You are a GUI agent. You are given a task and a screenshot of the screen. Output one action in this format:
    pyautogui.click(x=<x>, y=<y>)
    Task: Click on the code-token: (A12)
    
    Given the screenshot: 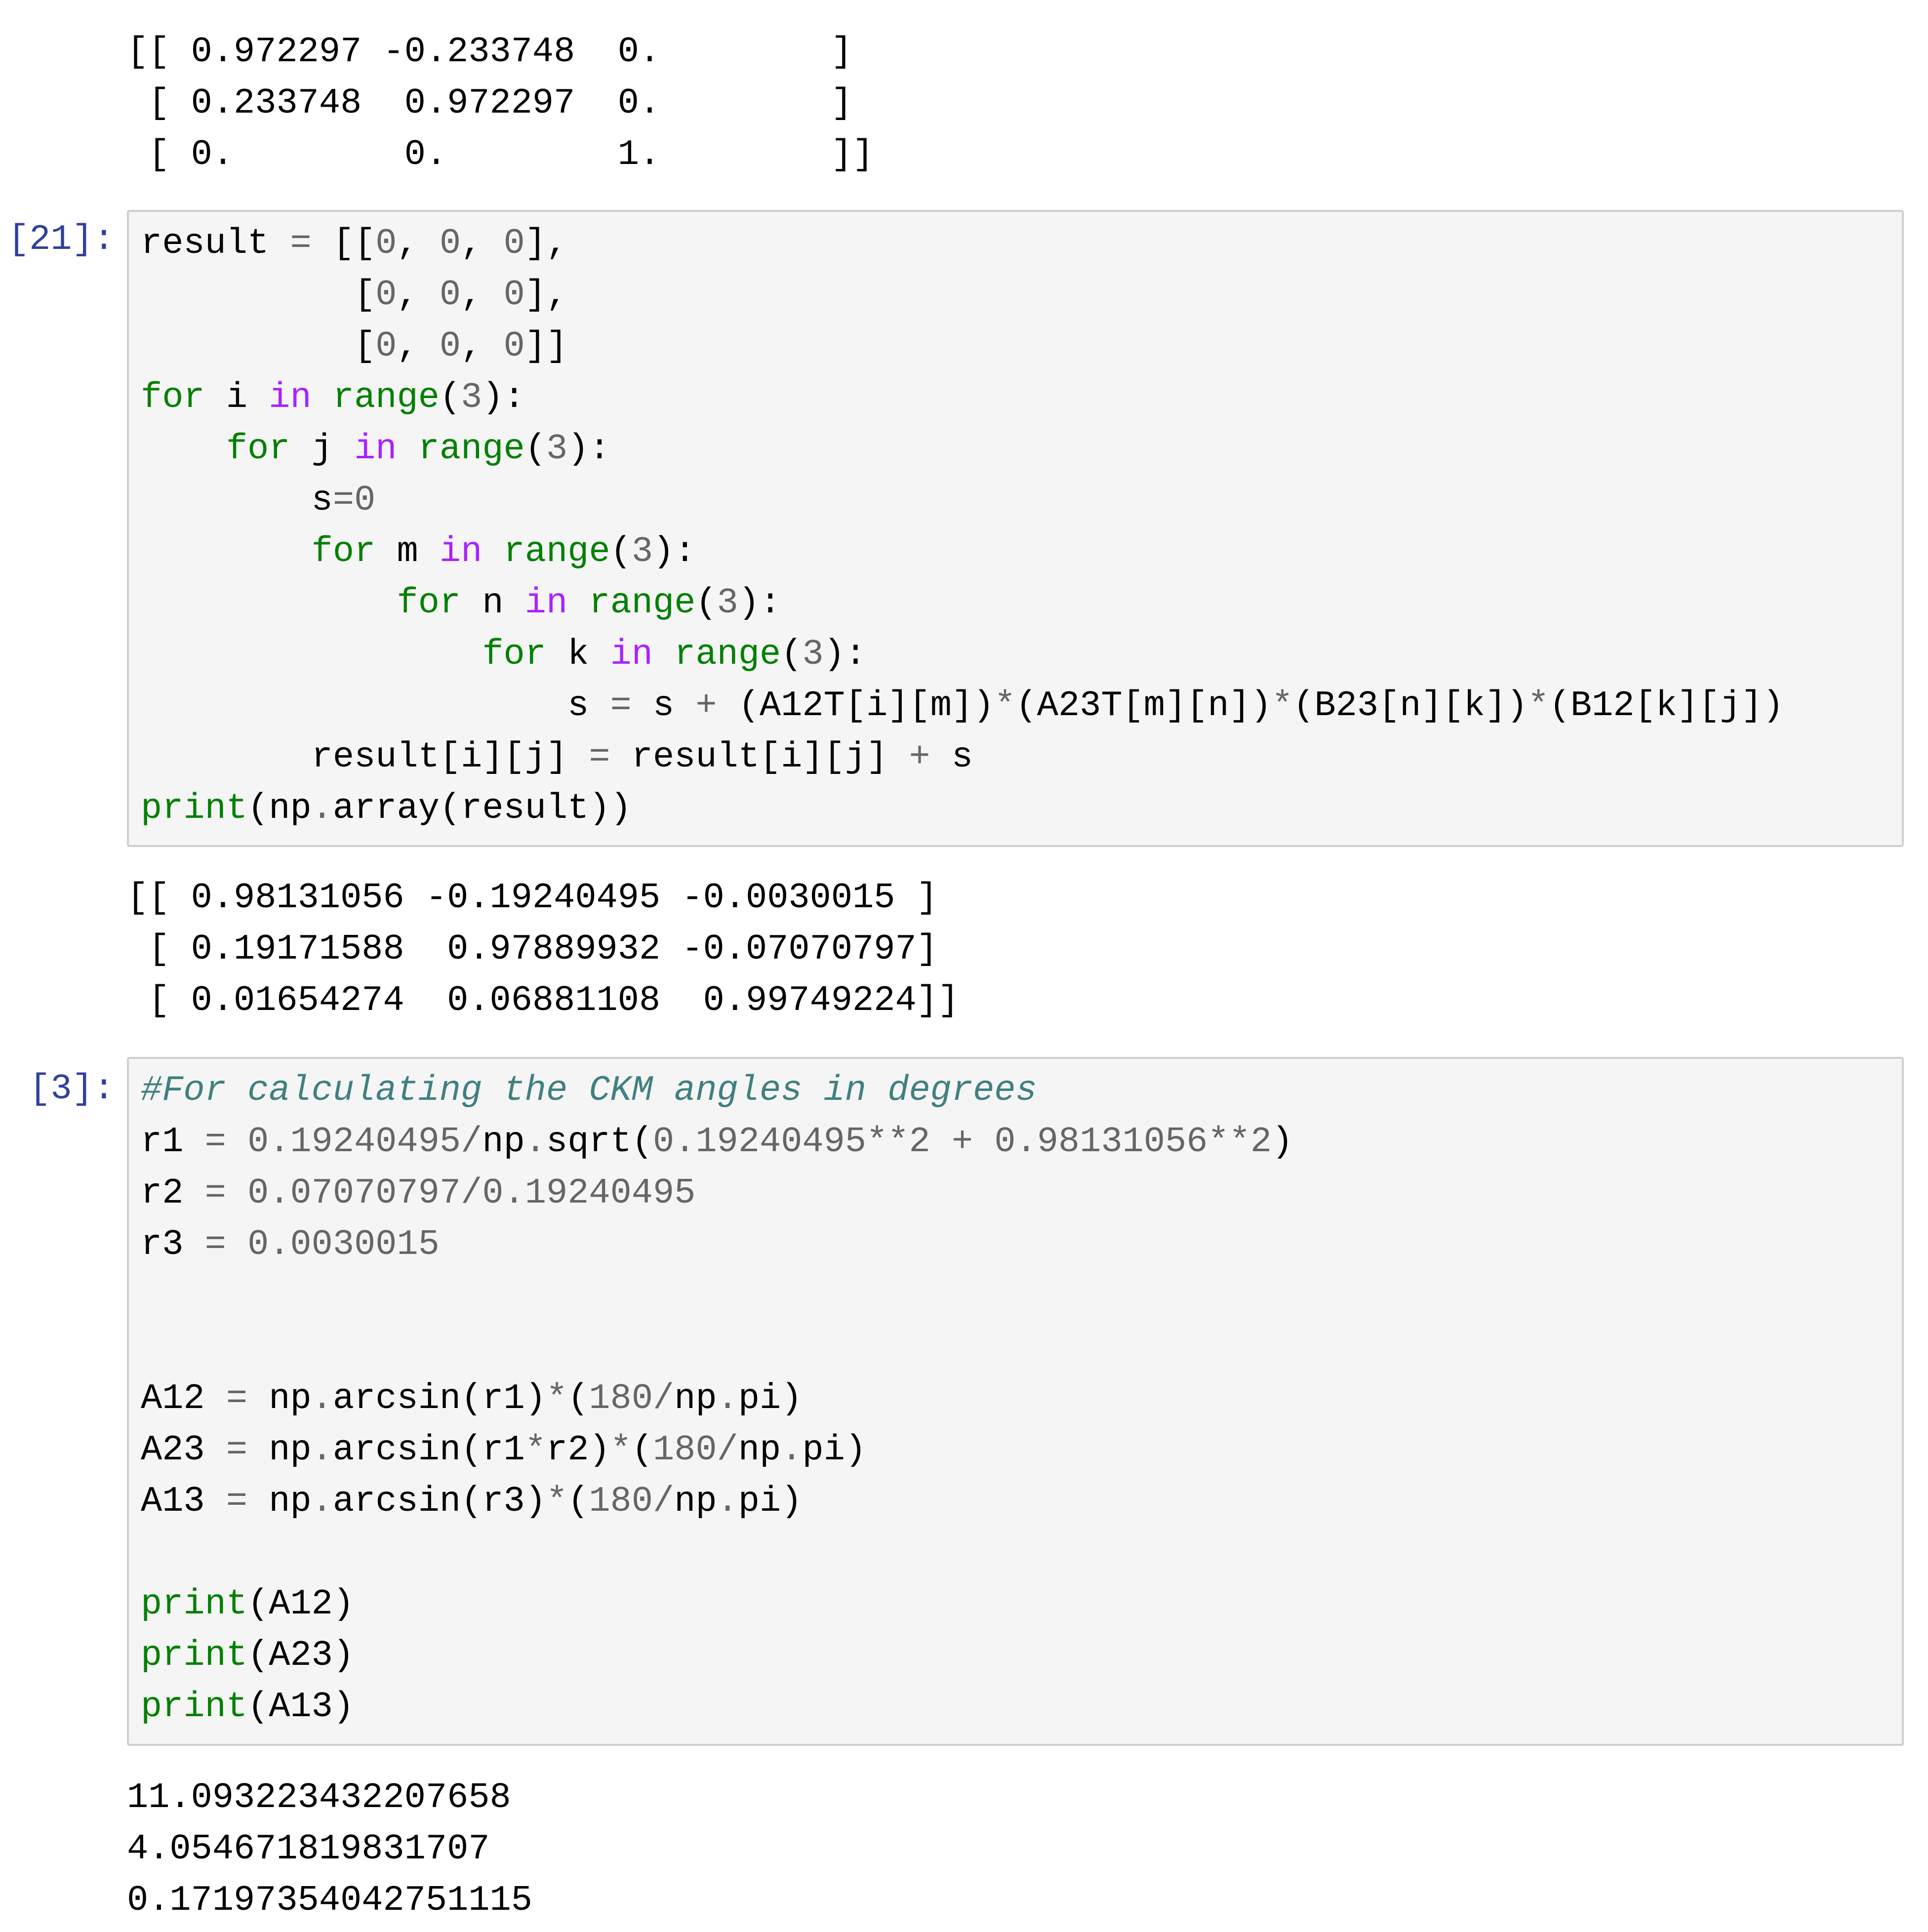 What is the action you would take?
    pyautogui.click(x=301, y=1604)
    